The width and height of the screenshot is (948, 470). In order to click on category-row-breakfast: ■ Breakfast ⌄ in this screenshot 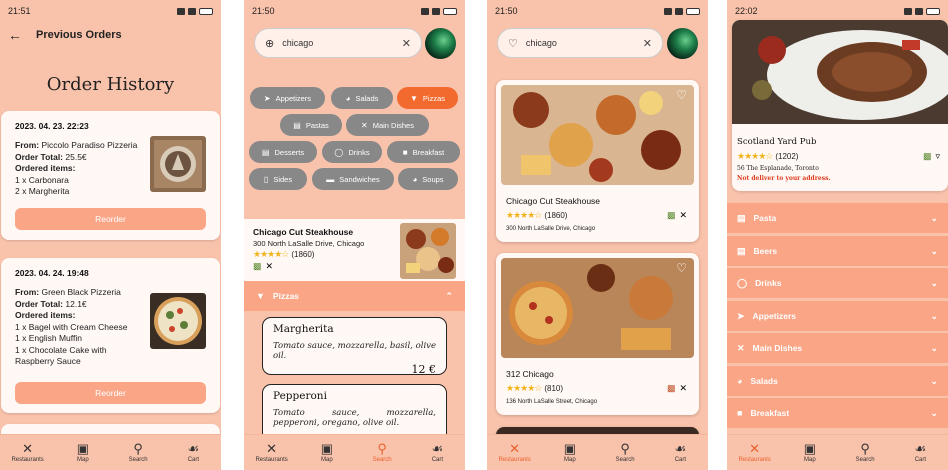, I will do `click(837, 413)`.